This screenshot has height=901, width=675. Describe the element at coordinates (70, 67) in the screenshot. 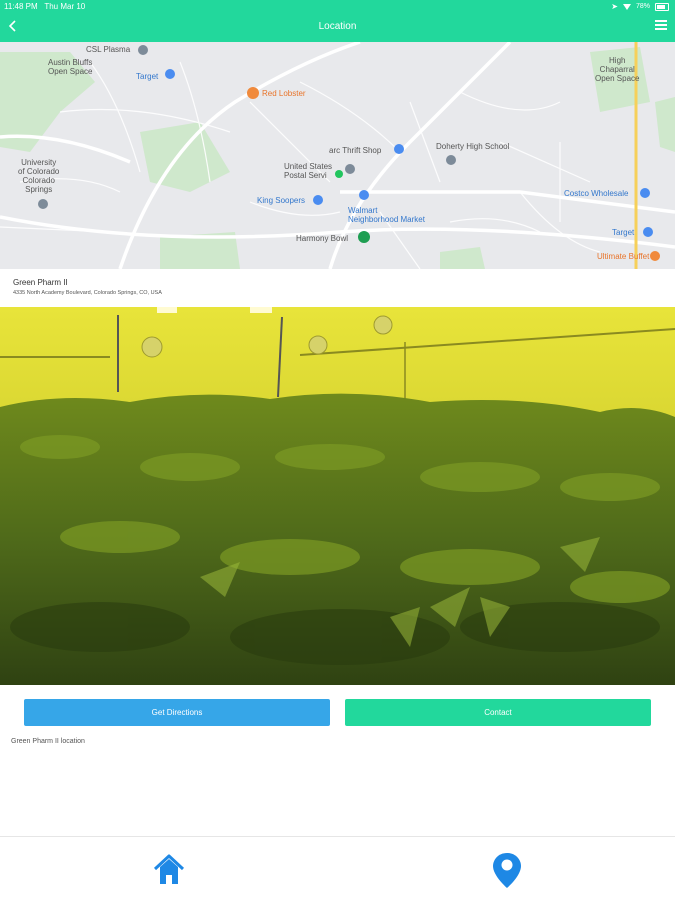

I see `map-label-austin-bluffs: Austin Bluffs Open Space` at that location.